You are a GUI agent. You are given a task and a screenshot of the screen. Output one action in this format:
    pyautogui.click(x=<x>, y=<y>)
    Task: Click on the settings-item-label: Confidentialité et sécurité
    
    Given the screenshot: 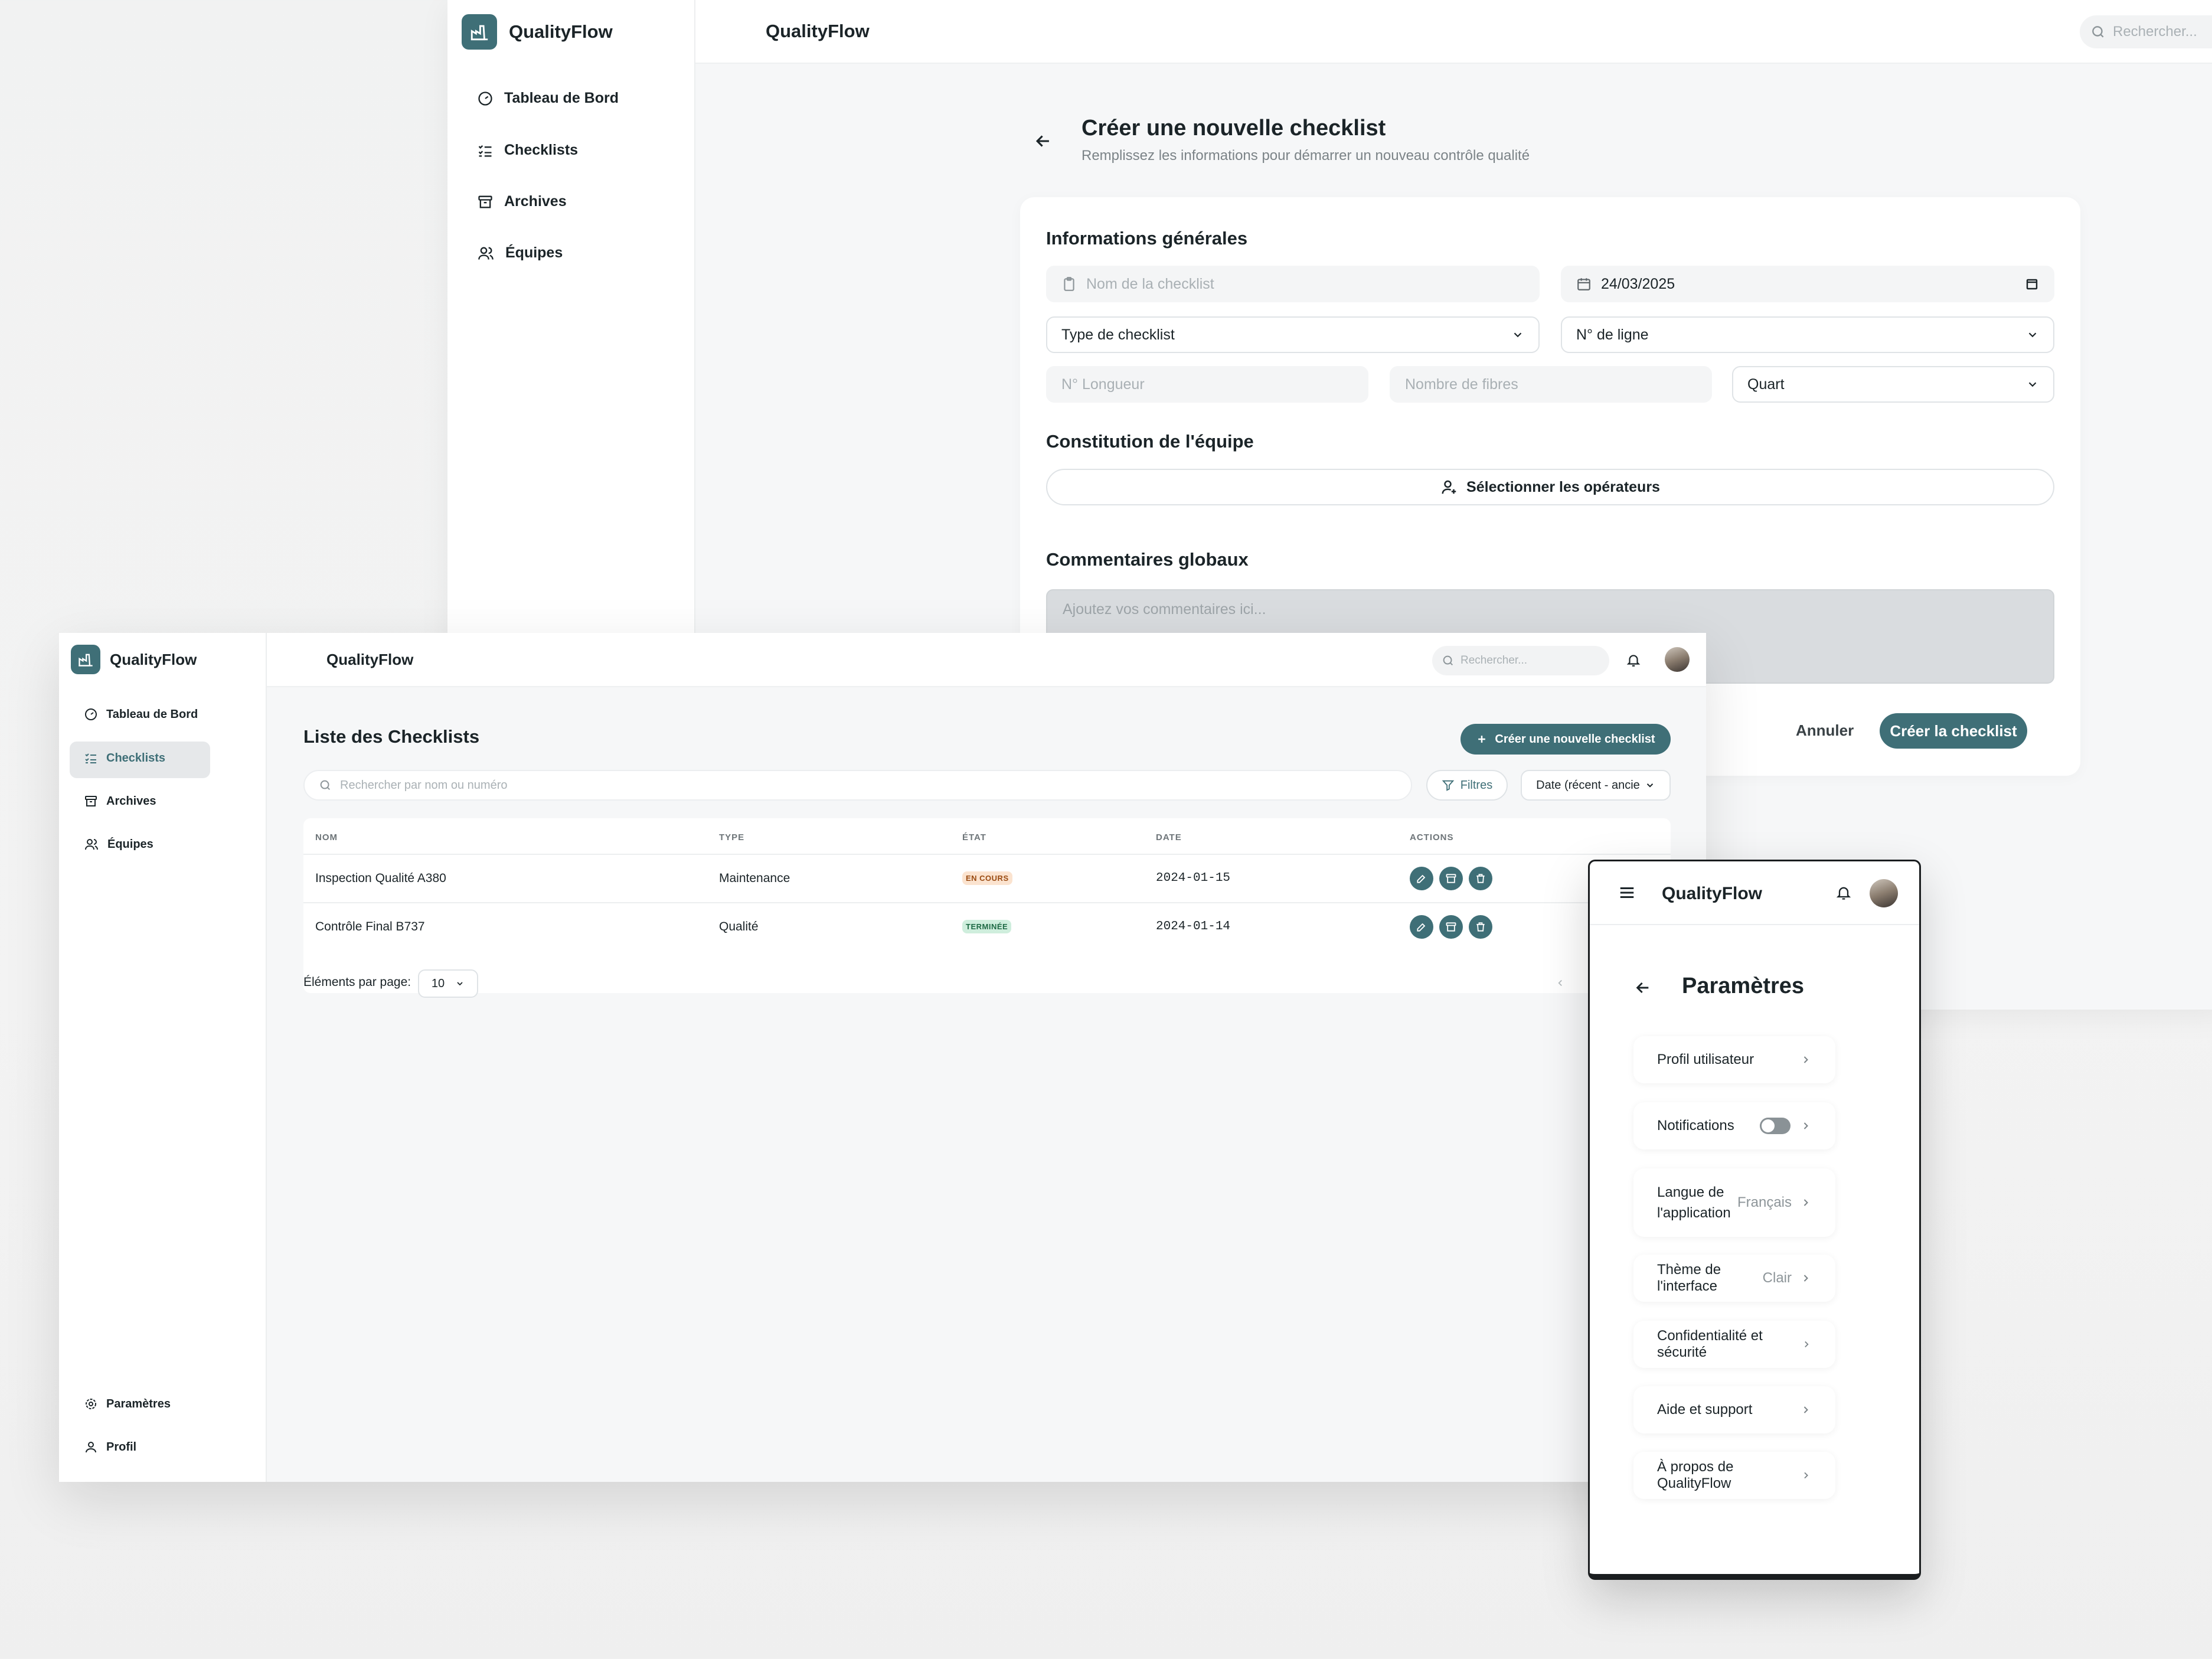 What is the action you would take?
    pyautogui.click(x=1710, y=1344)
    